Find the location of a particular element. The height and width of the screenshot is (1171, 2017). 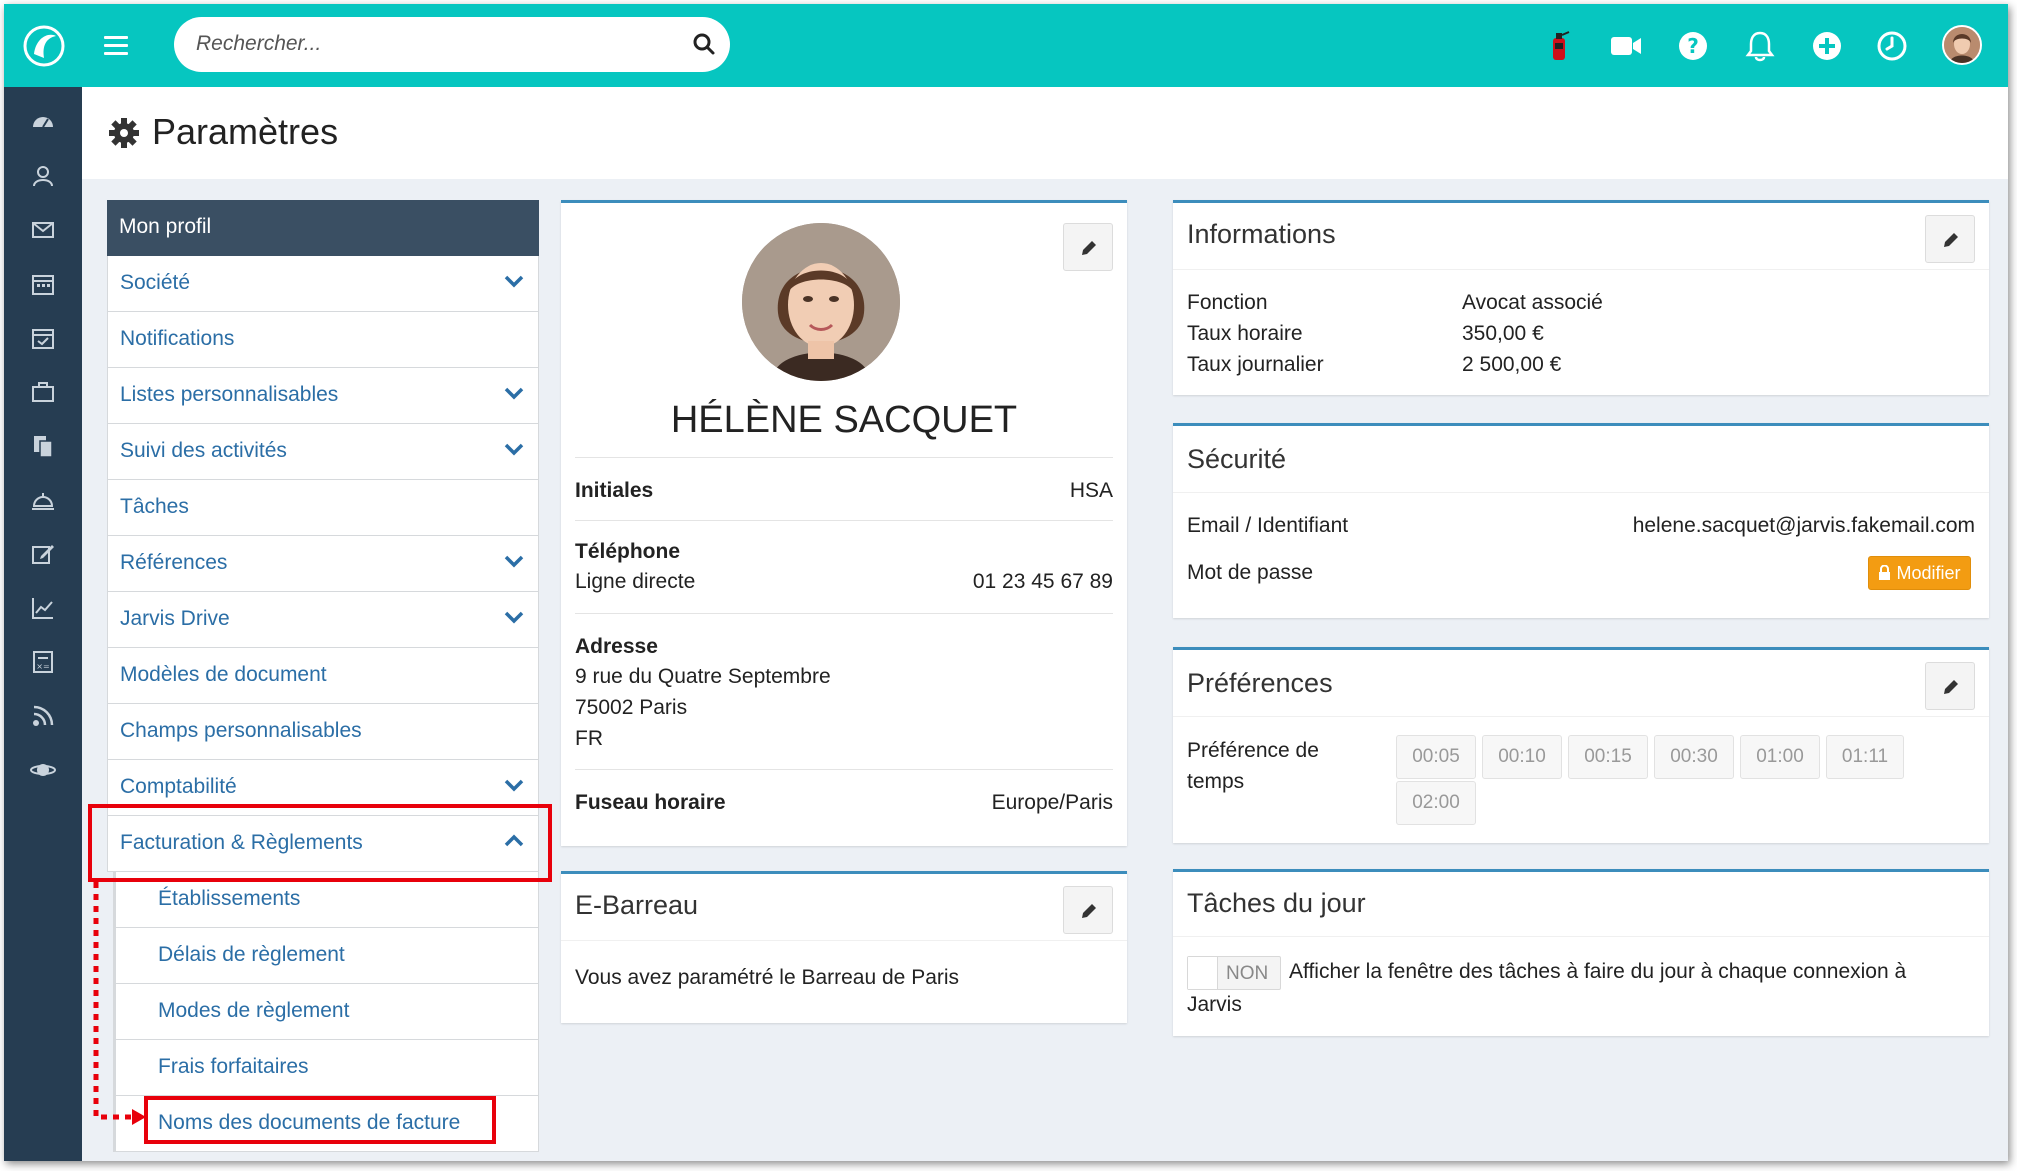

contacts-icon is located at coordinates (43, 176).